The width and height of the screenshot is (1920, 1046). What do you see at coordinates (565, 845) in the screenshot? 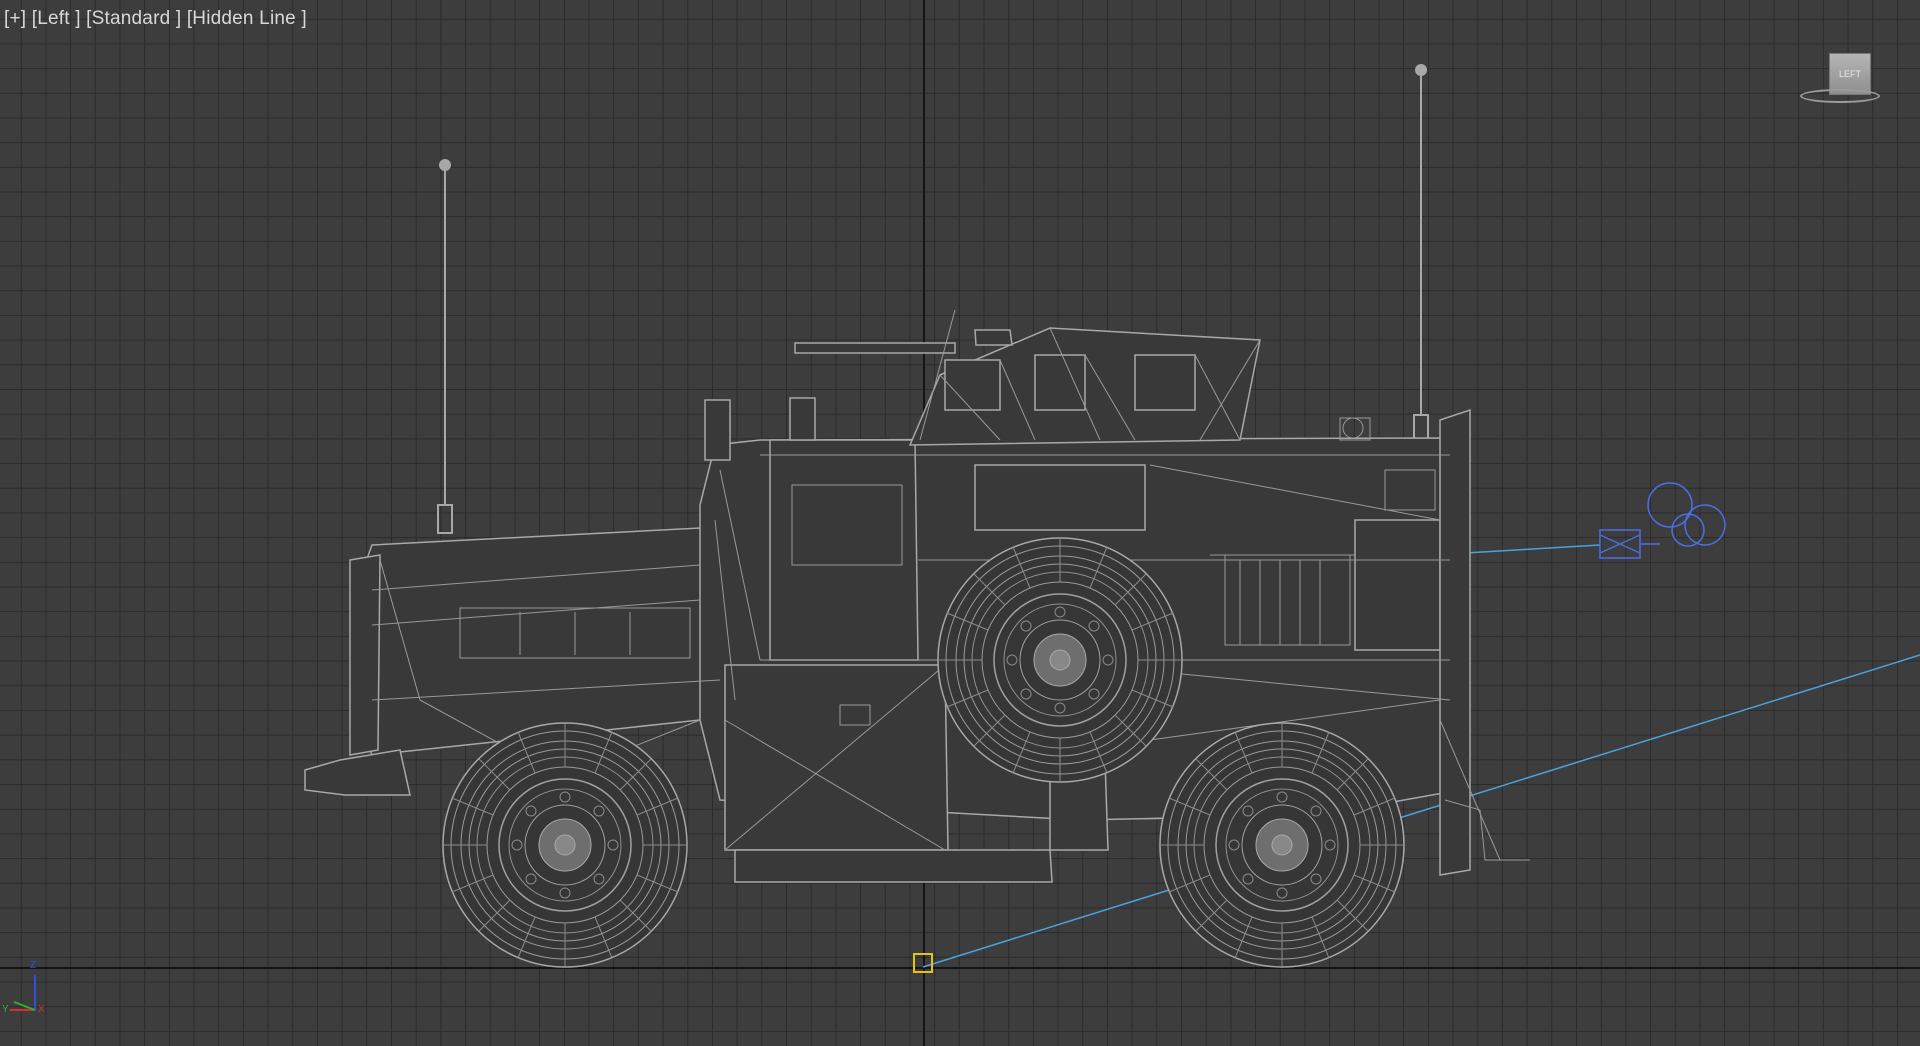
I see `wheel-rear` at bounding box center [565, 845].